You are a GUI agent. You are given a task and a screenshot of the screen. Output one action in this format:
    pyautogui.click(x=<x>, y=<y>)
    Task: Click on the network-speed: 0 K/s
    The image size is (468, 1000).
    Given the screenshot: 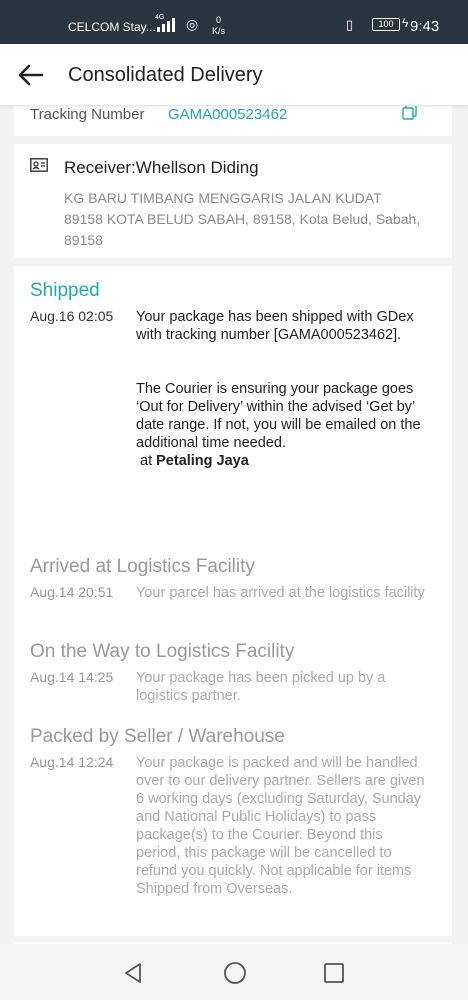 What is the action you would take?
    pyautogui.click(x=218, y=26)
    